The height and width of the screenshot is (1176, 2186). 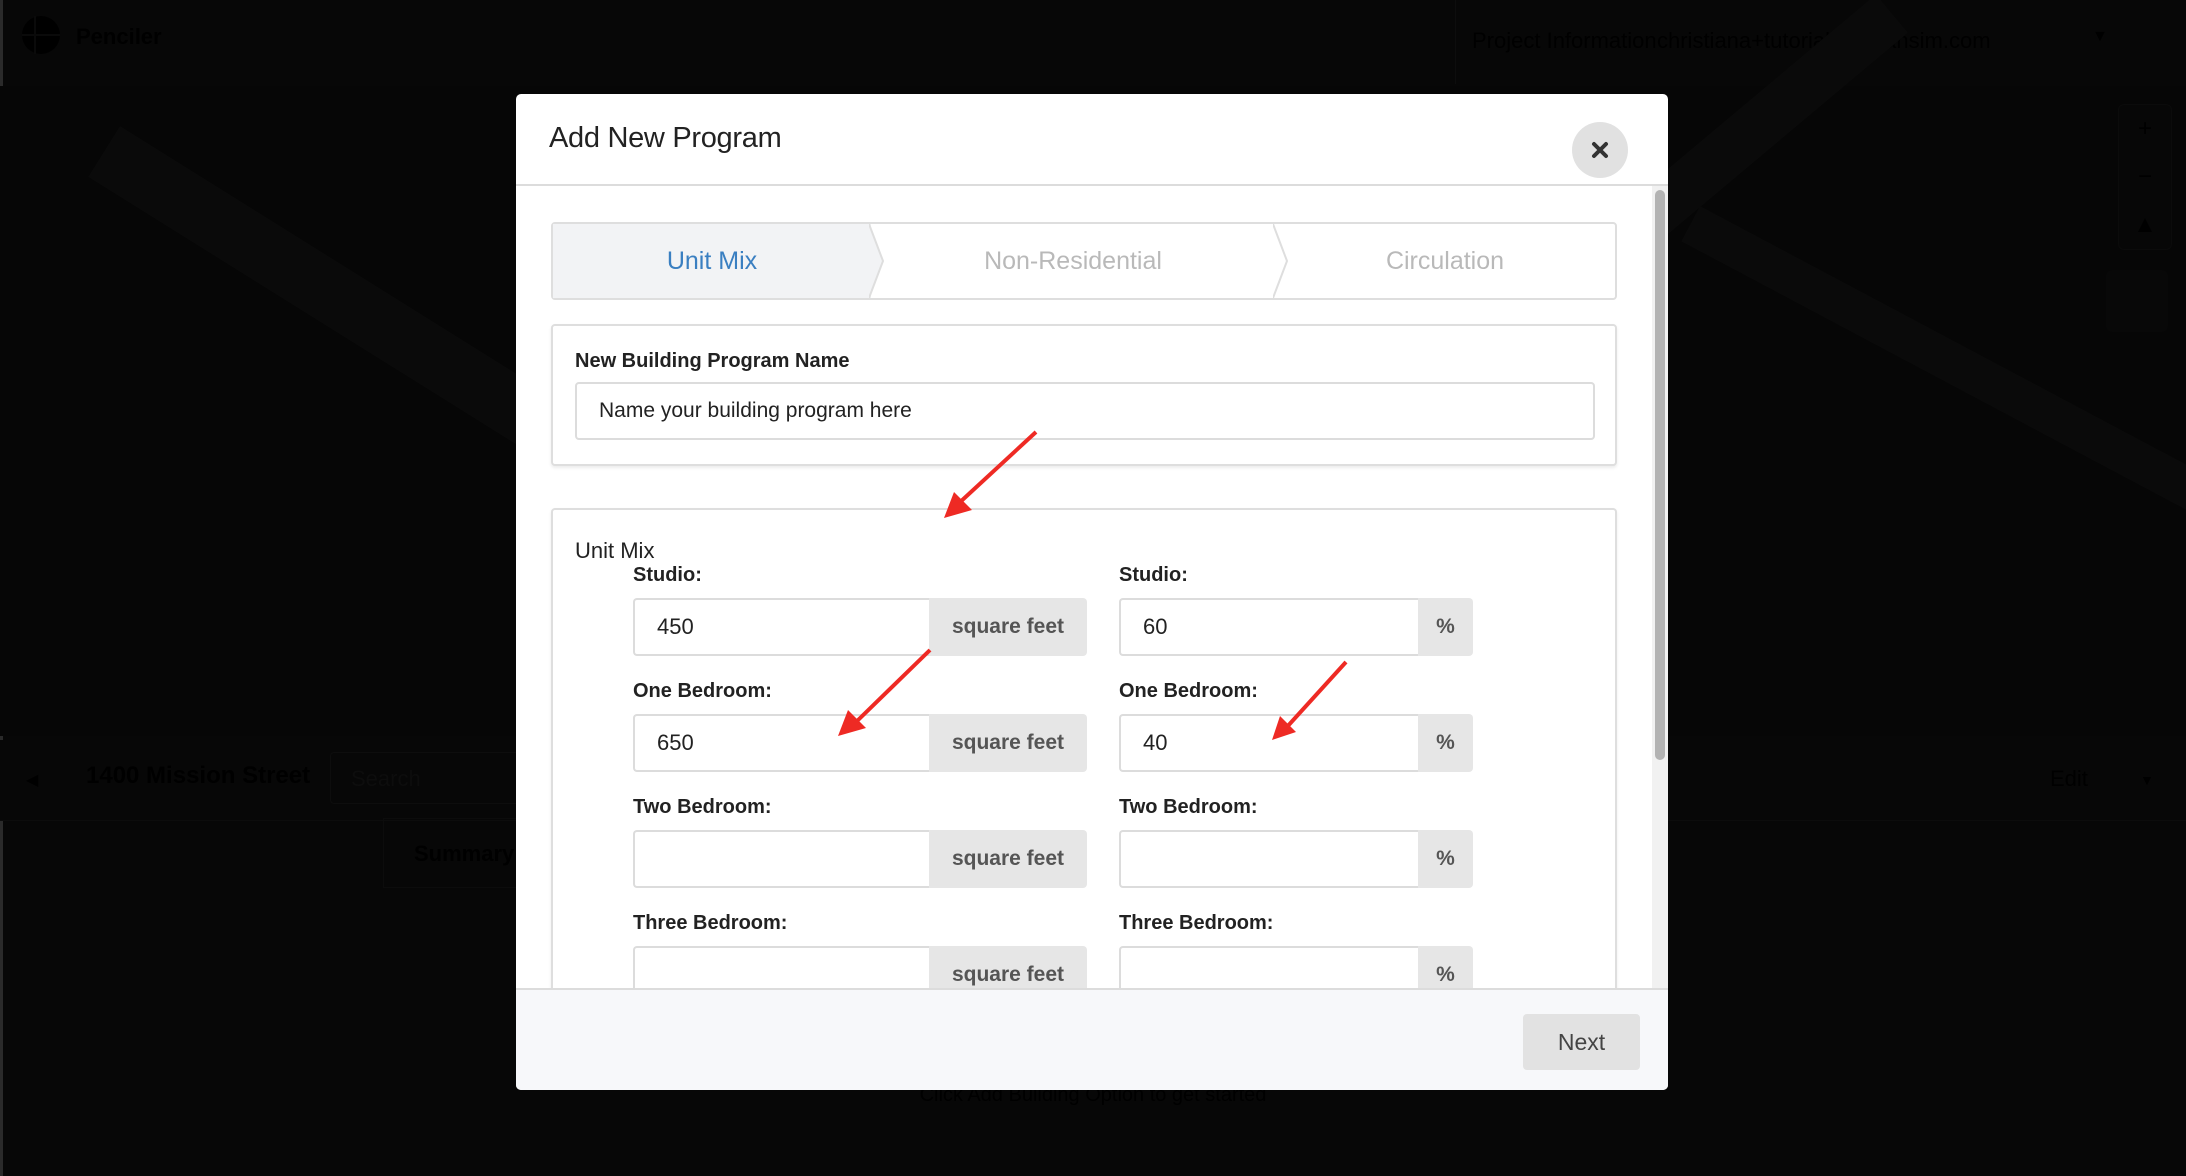 I want to click on modal-title: Add New Program, so click(x=665, y=138).